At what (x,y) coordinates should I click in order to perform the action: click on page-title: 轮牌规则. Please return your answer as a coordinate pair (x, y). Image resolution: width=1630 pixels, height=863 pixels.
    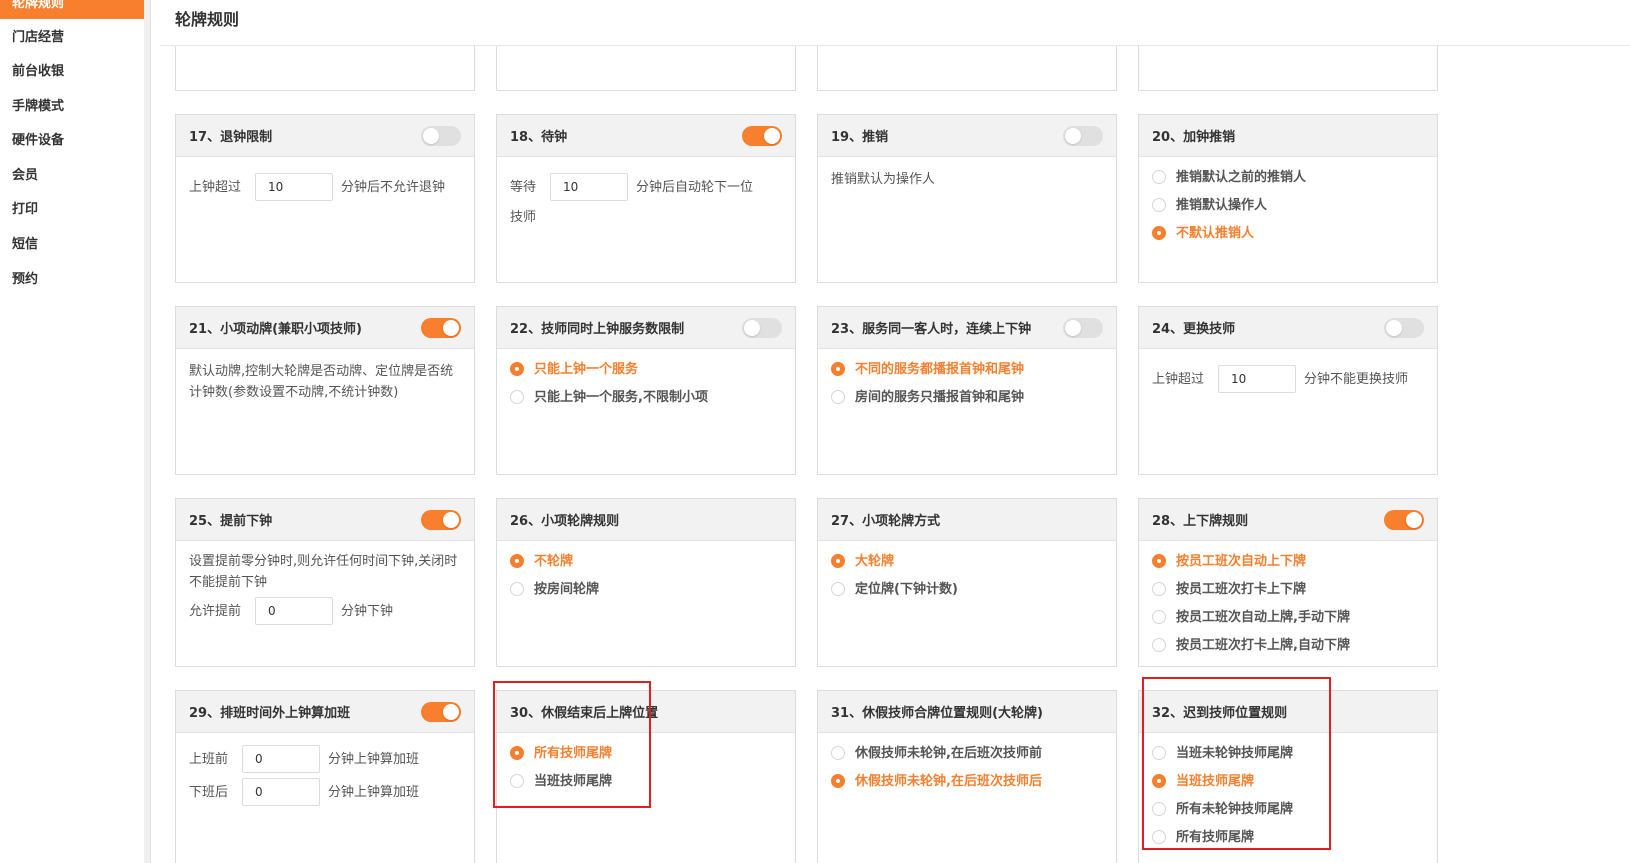
    Looking at the image, I should click on (207, 19).